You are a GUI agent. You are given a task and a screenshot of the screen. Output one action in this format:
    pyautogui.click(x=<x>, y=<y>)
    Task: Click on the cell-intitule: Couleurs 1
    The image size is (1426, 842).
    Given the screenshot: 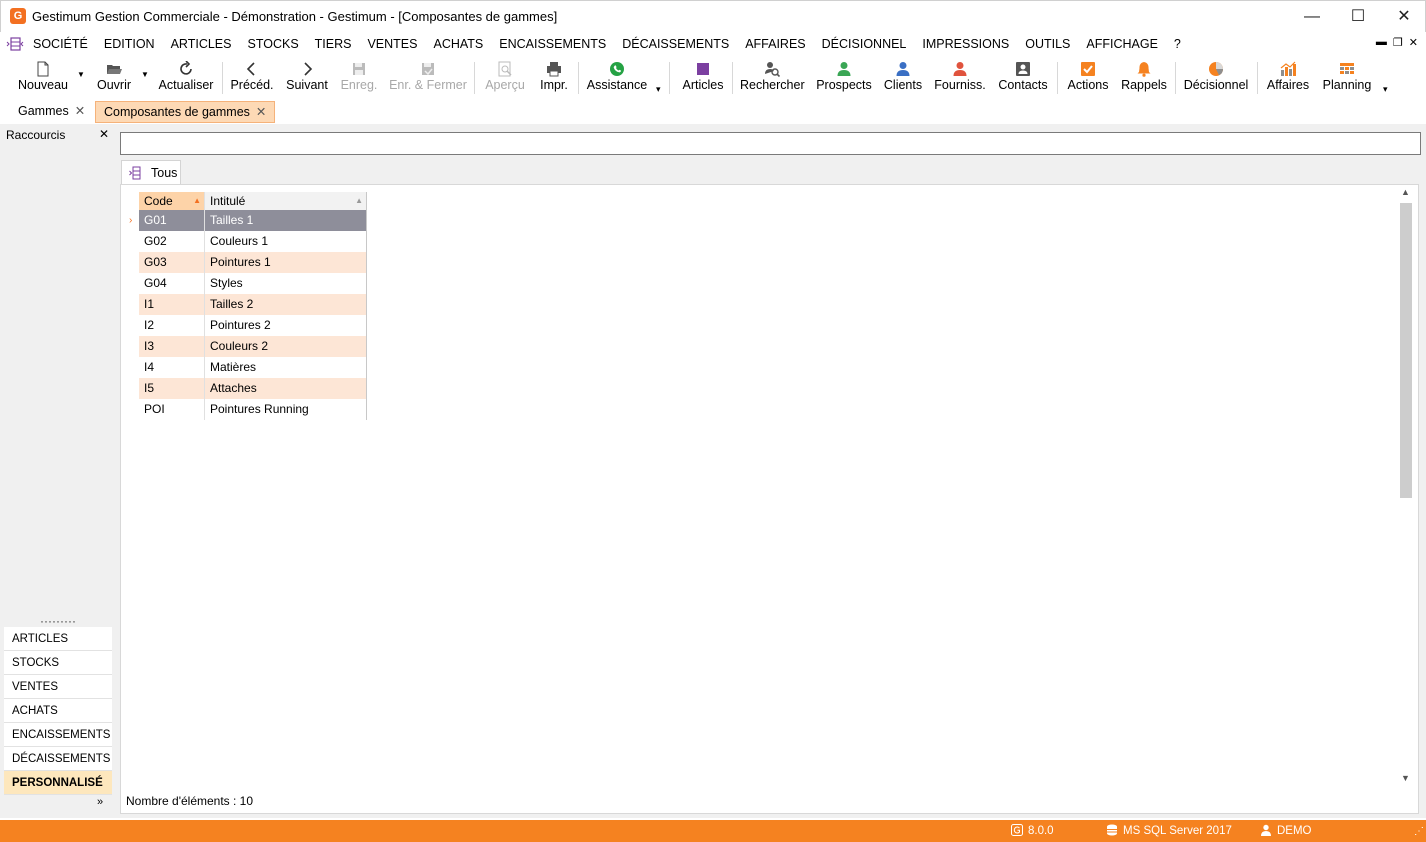 What is the action you would take?
    pyautogui.click(x=286, y=241)
    